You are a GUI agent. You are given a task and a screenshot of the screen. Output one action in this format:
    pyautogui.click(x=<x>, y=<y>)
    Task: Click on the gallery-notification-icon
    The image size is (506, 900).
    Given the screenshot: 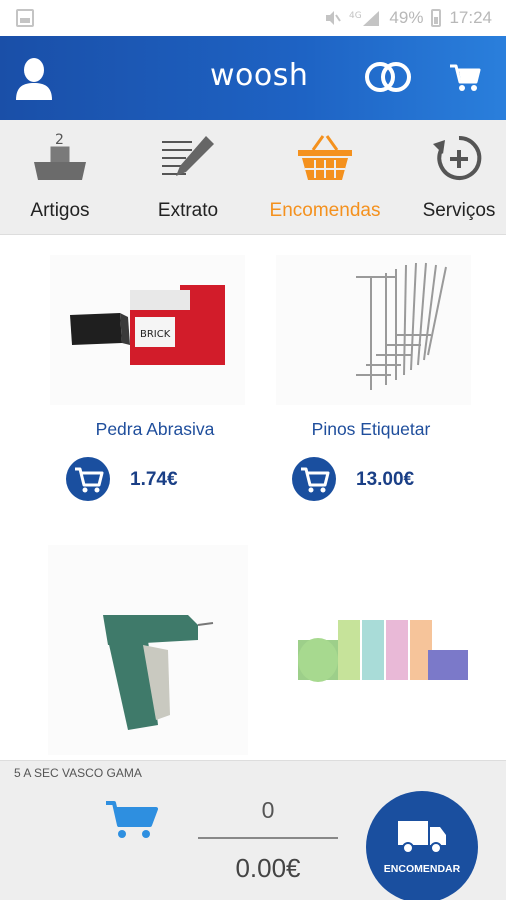 What is the action you would take?
    pyautogui.click(x=25, y=18)
    